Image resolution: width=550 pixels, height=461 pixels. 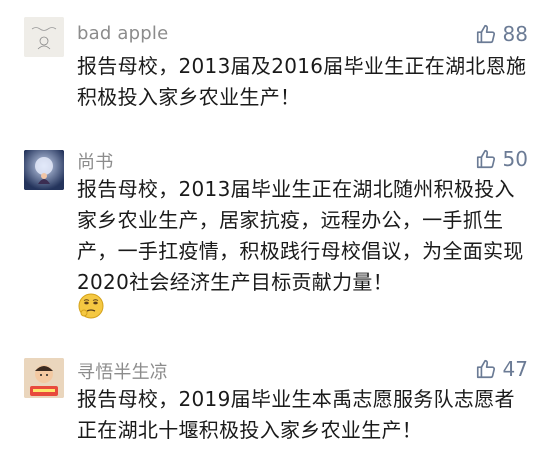 I want to click on like-count: 50, so click(x=515, y=159).